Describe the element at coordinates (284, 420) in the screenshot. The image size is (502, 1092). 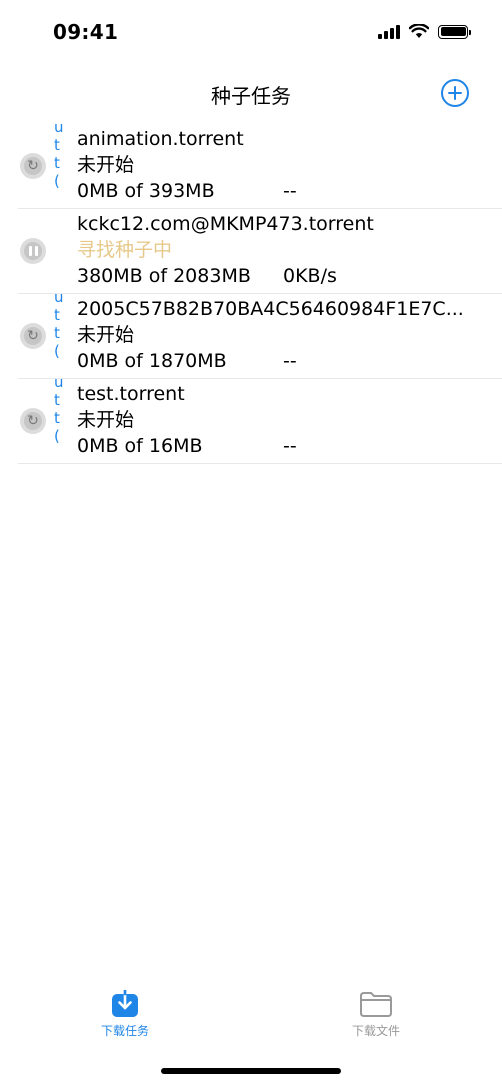
I see `task-info: test.torrent 未开始 0MB of 16MB --` at that location.